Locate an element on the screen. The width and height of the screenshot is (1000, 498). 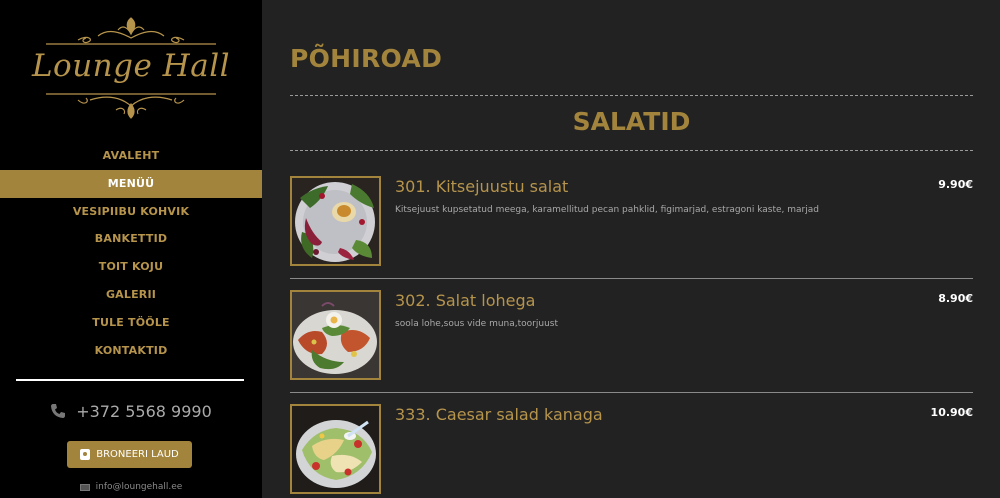
email-address: info@loungehall.ee is located at coordinates (139, 487).